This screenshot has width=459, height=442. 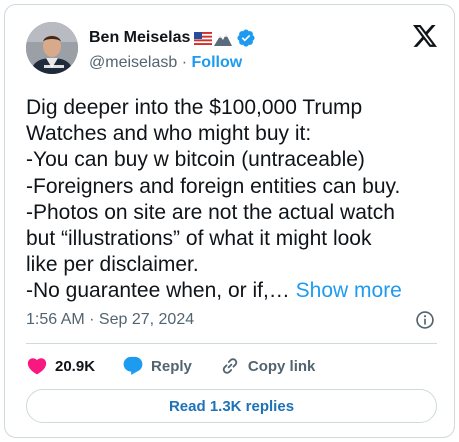 I want to click on reply-button: Reply, so click(x=157, y=366).